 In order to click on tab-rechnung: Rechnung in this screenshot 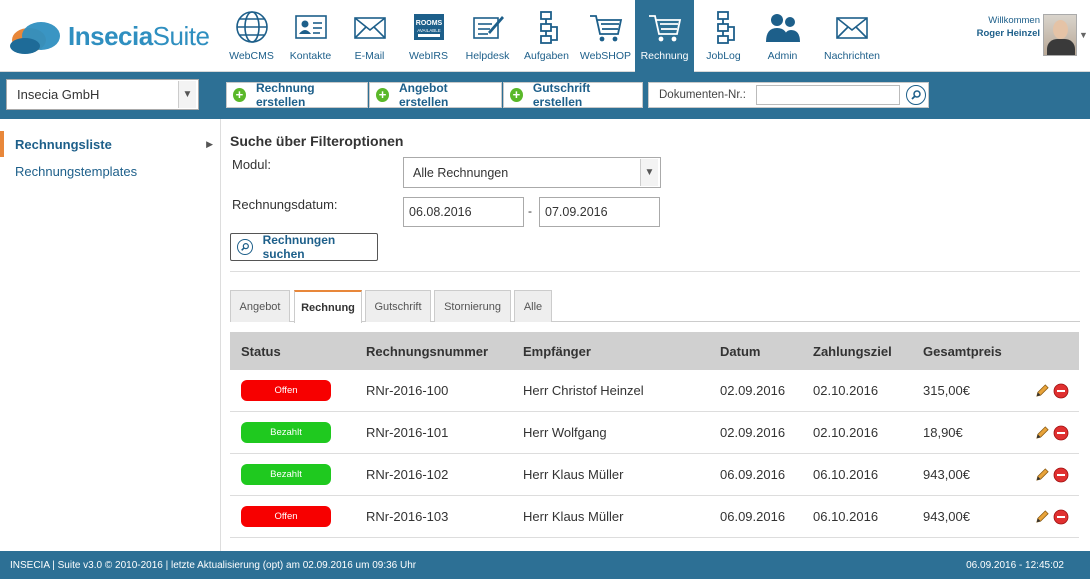, I will do `click(328, 306)`.